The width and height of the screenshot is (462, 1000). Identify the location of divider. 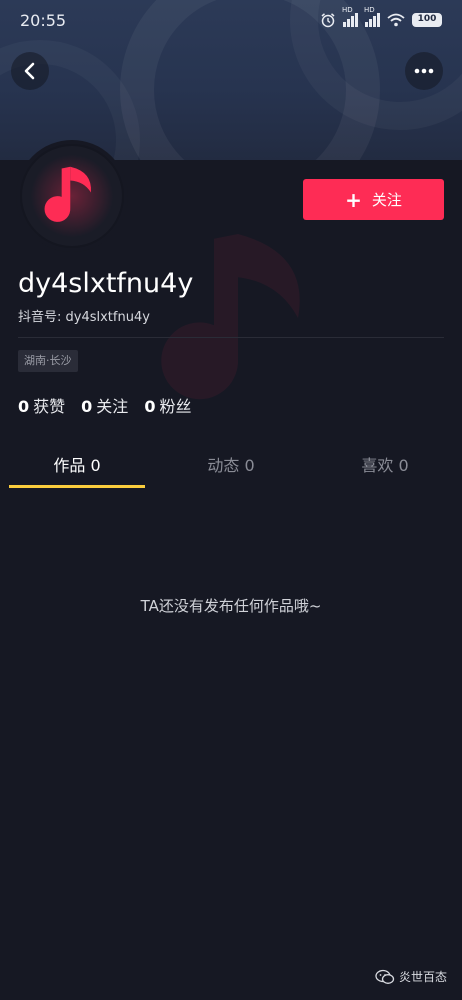
(231, 337).